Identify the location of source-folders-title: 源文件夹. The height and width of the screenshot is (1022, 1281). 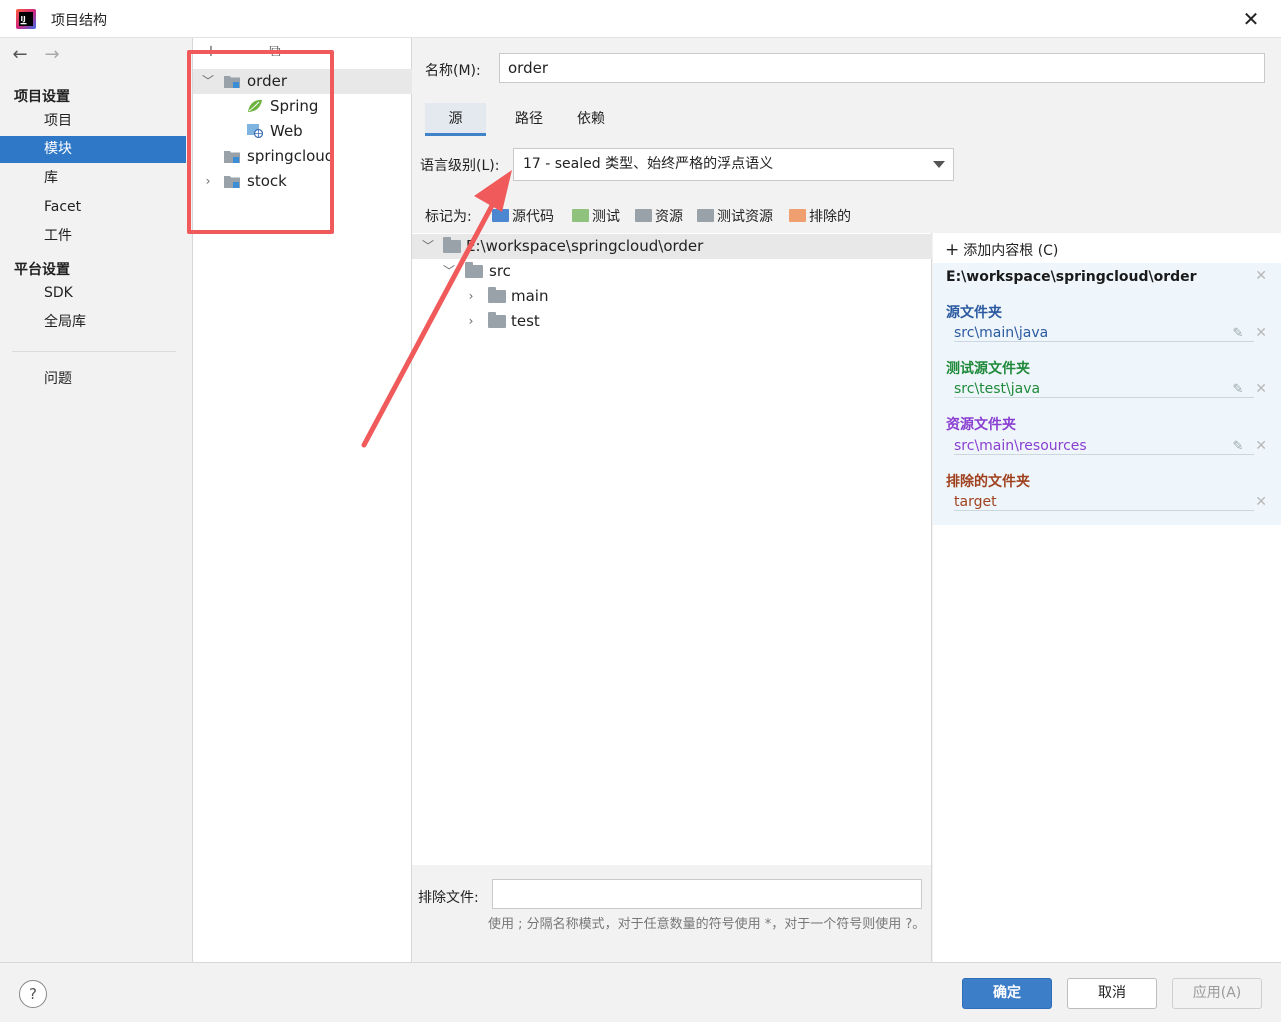
(974, 313).